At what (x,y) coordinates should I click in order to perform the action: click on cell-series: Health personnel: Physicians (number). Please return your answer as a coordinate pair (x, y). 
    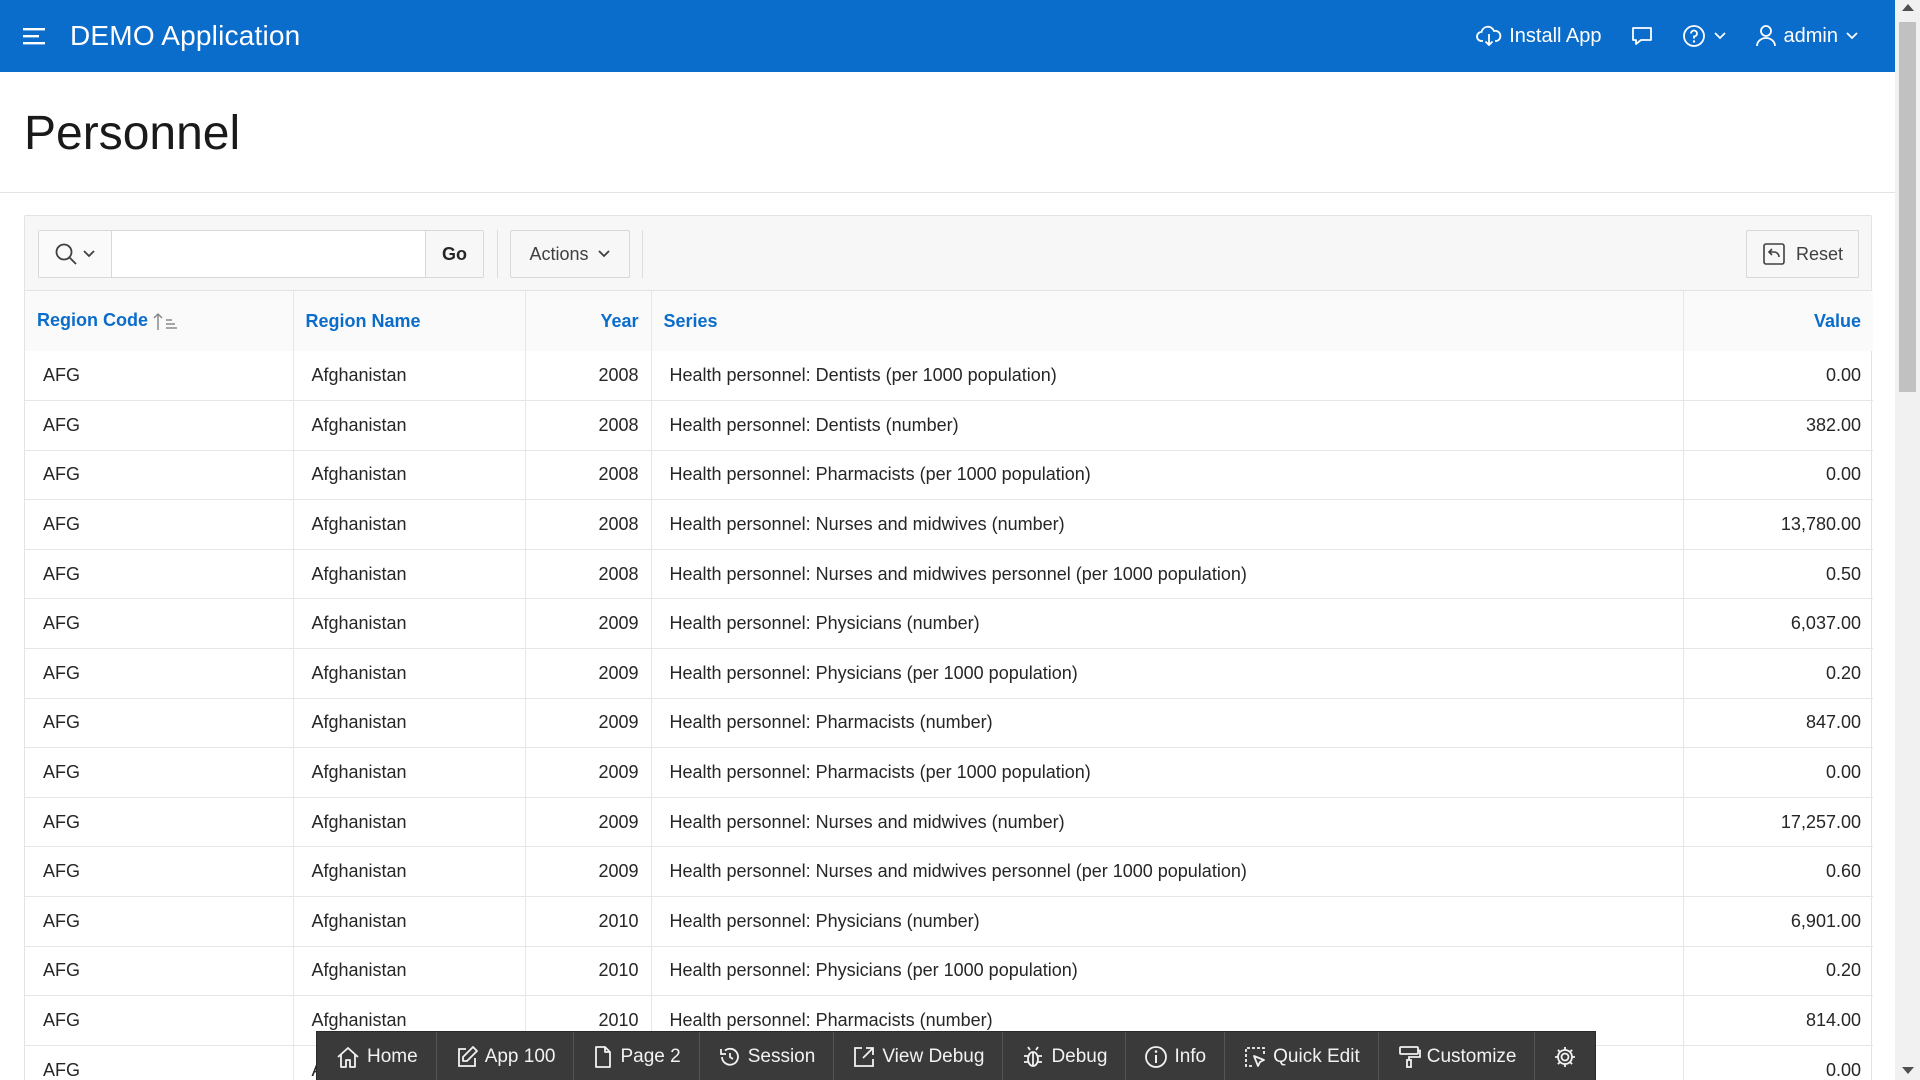
    Looking at the image, I should click on (1167, 921).